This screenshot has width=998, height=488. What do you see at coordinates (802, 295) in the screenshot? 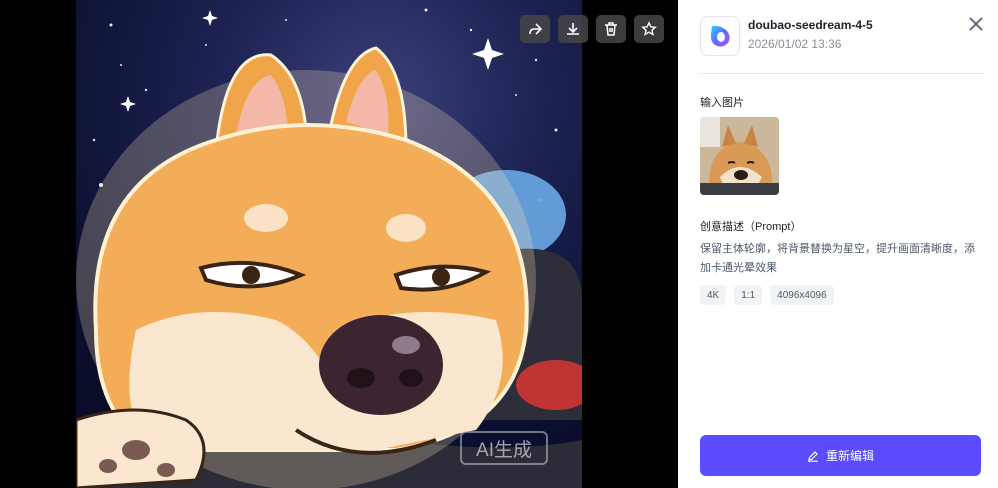
I see `size-tag: 4096x4096` at bounding box center [802, 295].